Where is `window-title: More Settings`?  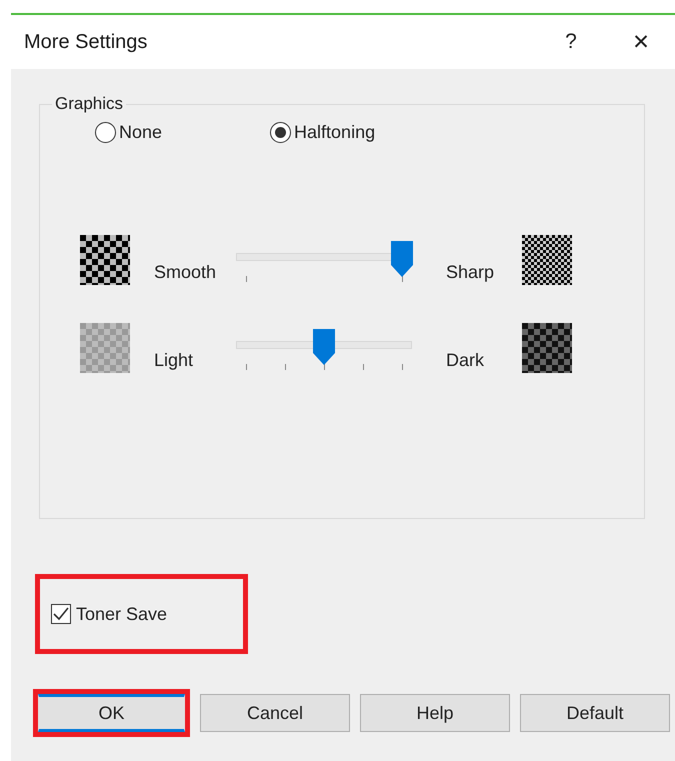 window-title: More Settings is located at coordinates (86, 42).